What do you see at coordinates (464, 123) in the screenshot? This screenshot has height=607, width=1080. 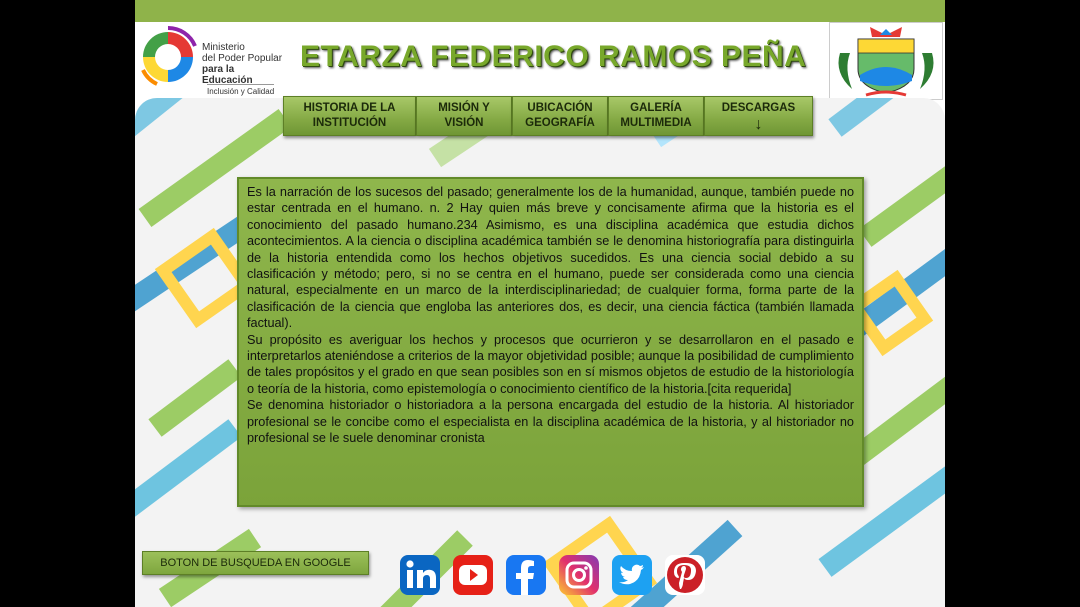 I see `nav-label-line-2: VISIÓN` at bounding box center [464, 123].